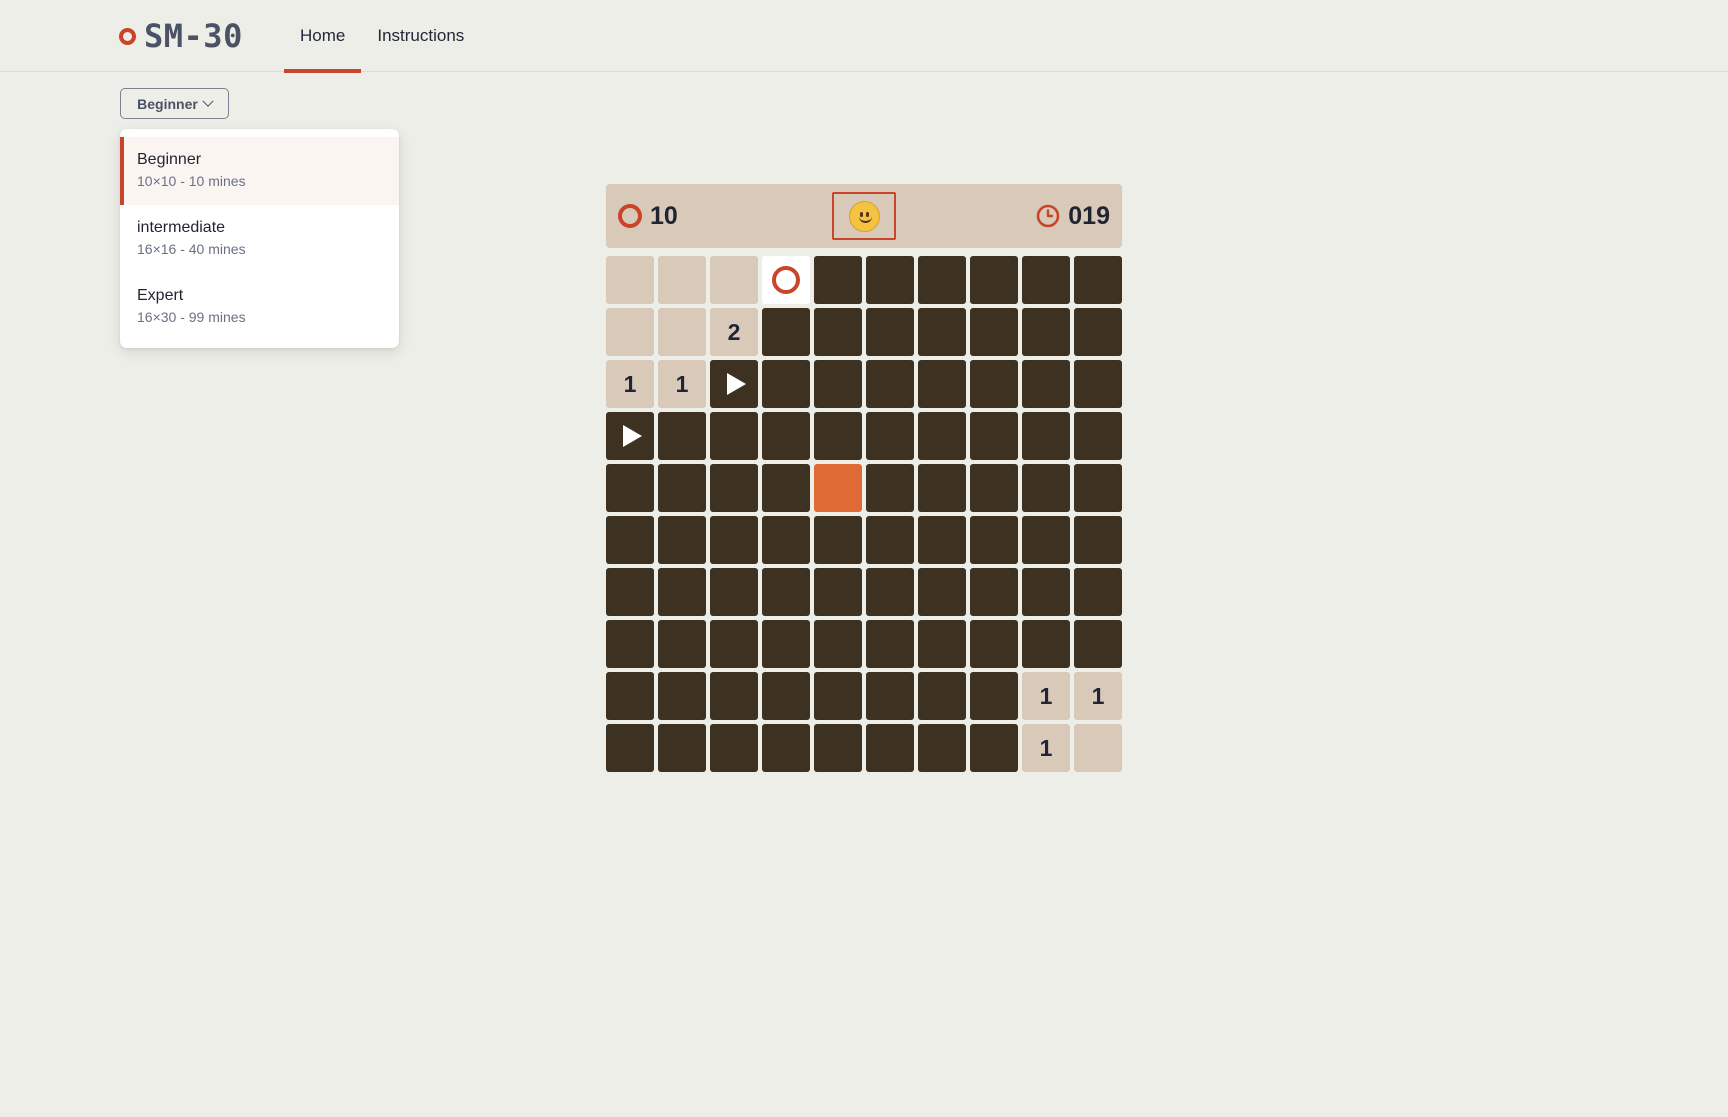 This screenshot has height=1117, width=1728. Describe the element at coordinates (323, 36) in the screenshot. I see `tab-home: Home` at that location.